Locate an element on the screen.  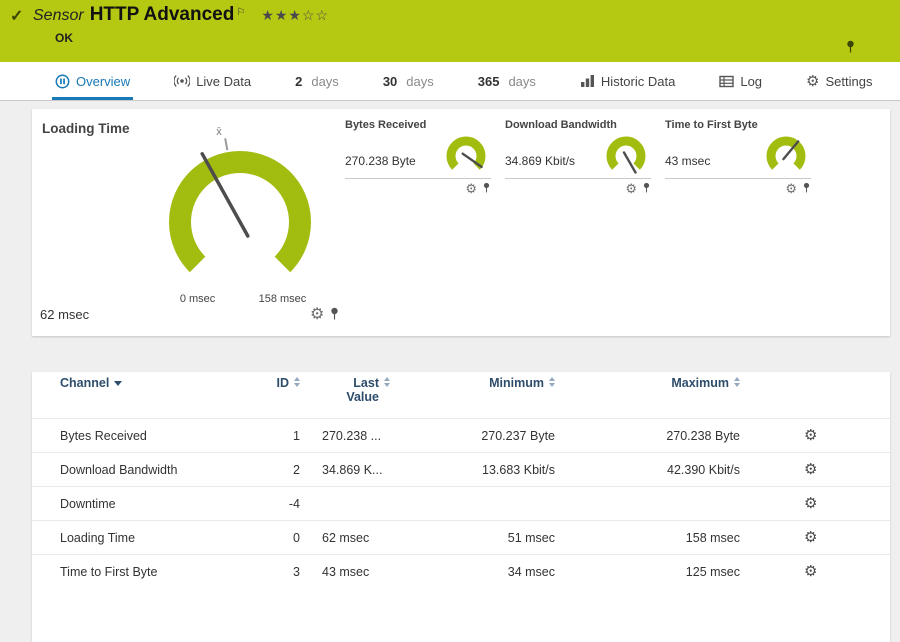
channel-maximum: 42.390 Kbit/s is located at coordinates (647, 469).